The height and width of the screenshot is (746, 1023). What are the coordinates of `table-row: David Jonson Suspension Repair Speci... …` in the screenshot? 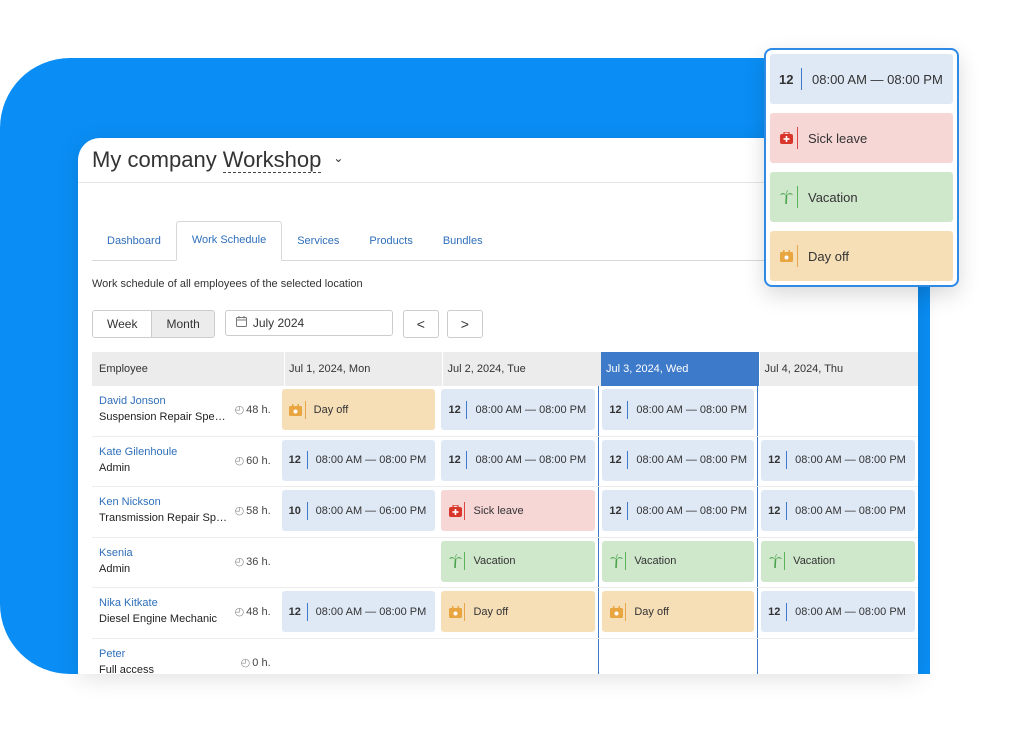 It's located at (505, 411).